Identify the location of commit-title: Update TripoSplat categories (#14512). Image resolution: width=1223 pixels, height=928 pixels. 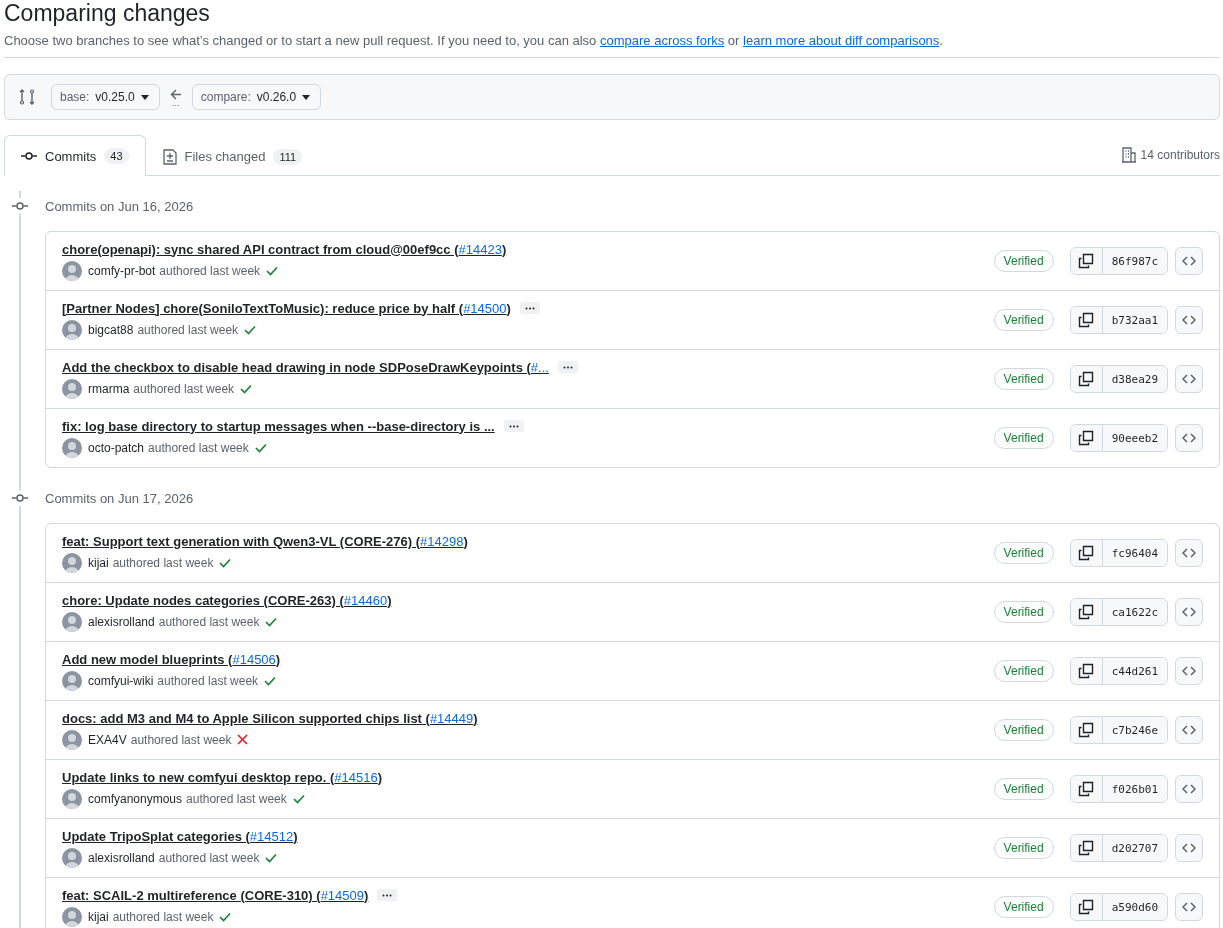
(180, 836).